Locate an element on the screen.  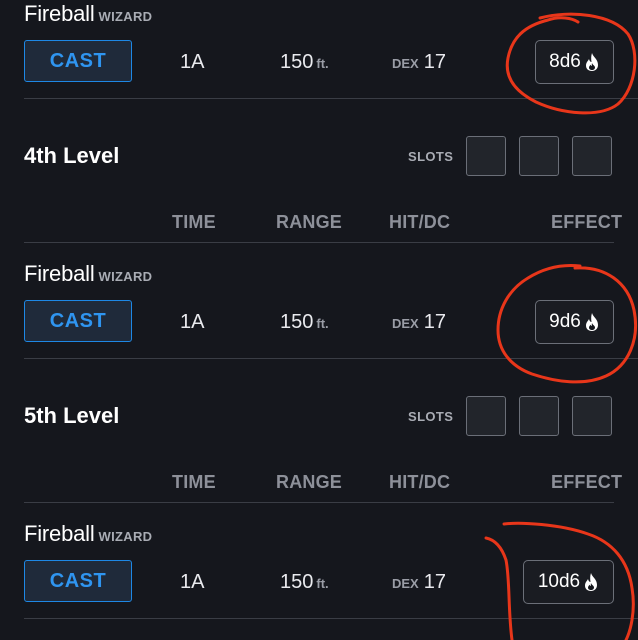
level-title: 4th Level is located at coordinates (72, 155).